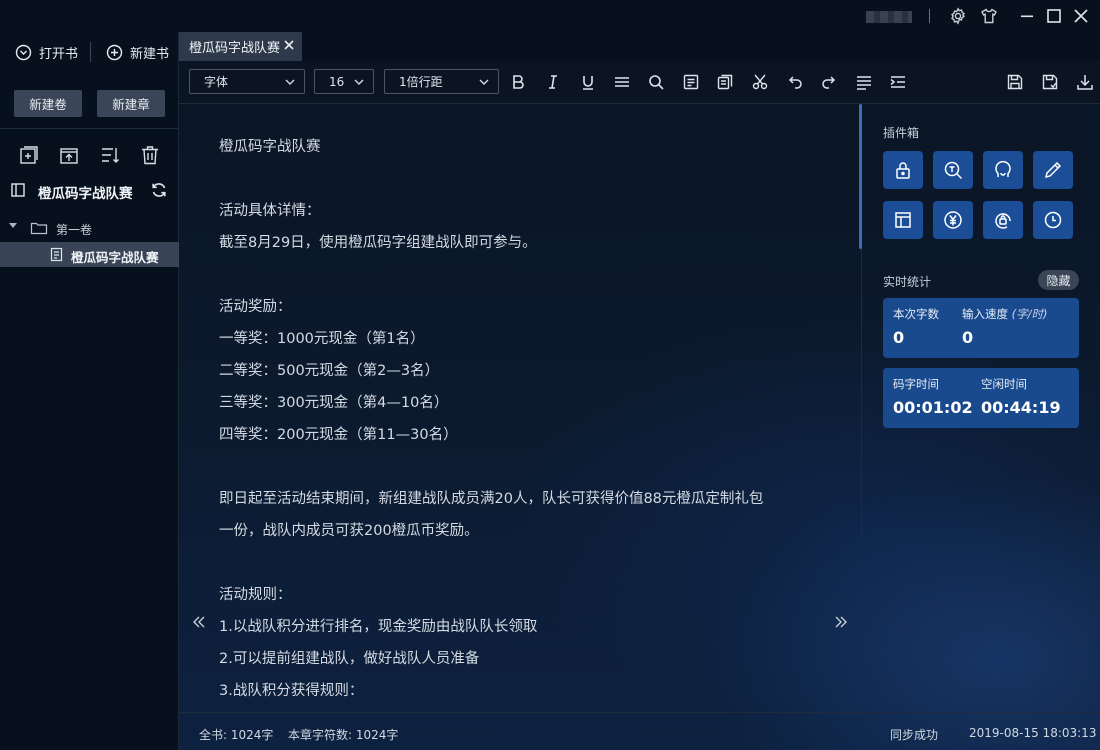  Describe the element at coordinates (291, 691) in the screenshot. I see `editor-line: 3.战队积分获得规则：` at that location.